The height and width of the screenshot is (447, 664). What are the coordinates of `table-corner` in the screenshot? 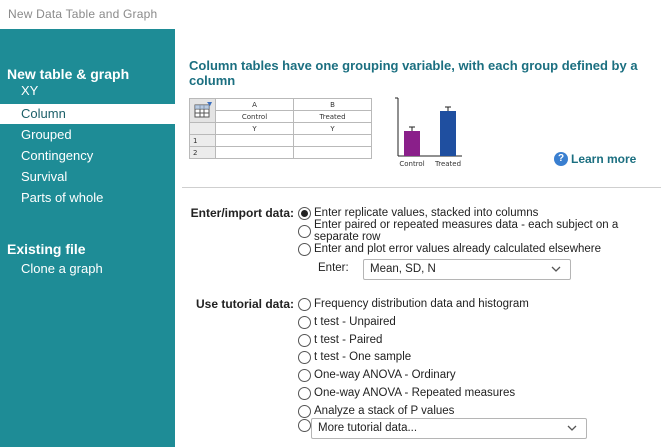 It's located at (202, 110).